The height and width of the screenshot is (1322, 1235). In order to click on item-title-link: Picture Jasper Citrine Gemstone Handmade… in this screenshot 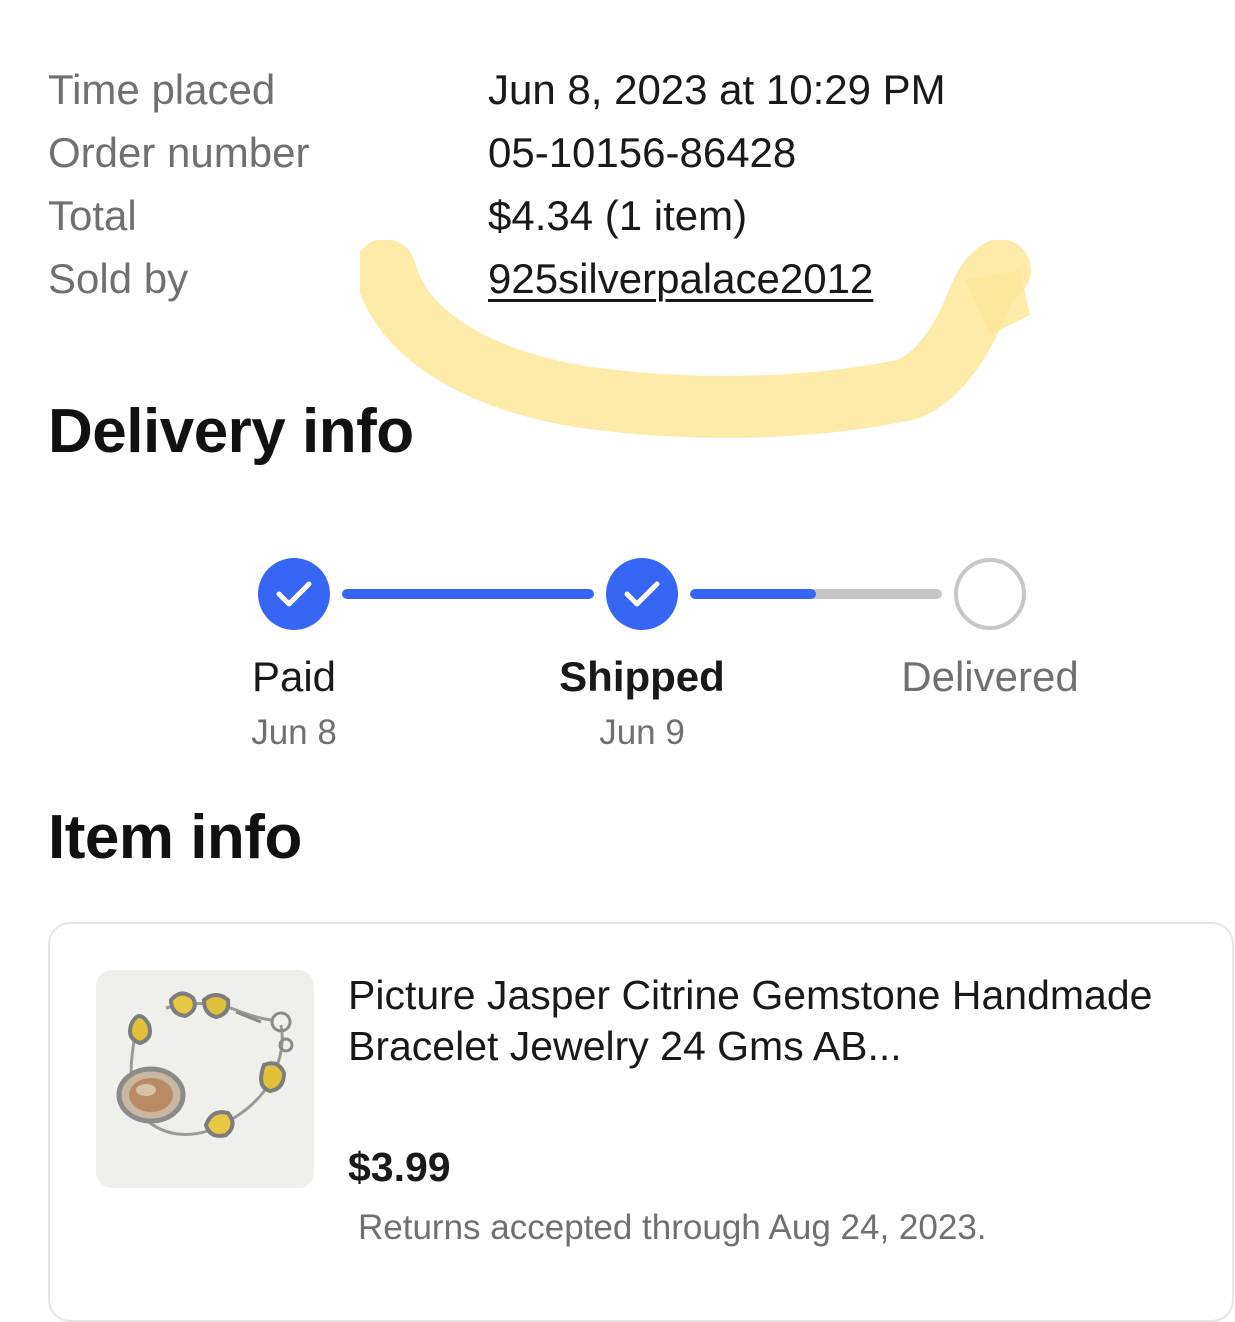, I will do `click(773, 1021)`.